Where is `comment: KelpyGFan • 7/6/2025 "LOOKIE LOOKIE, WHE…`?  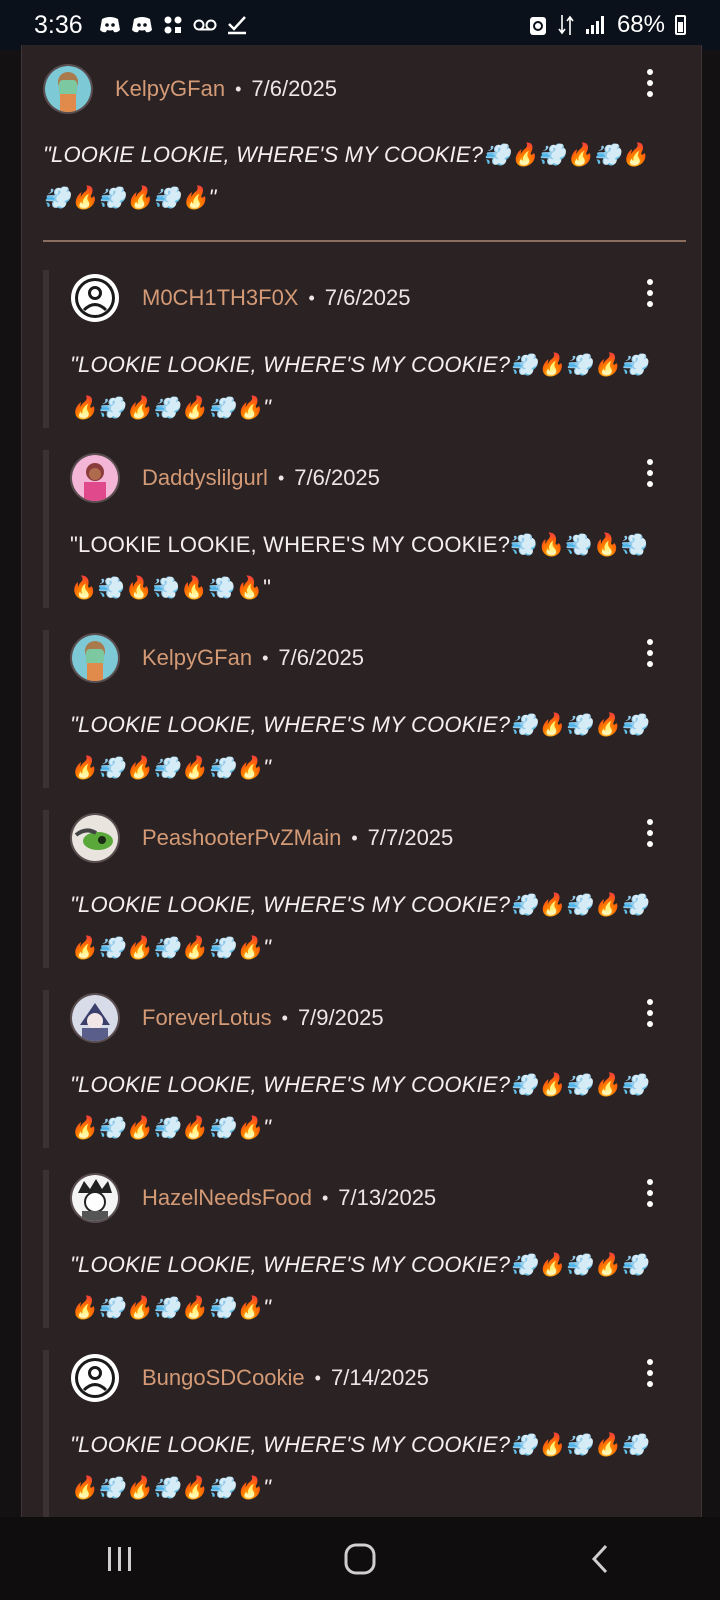 comment: KelpyGFan • 7/6/2025 "LOOKIE LOOKIE, WHE… is located at coordinates (361, 145).